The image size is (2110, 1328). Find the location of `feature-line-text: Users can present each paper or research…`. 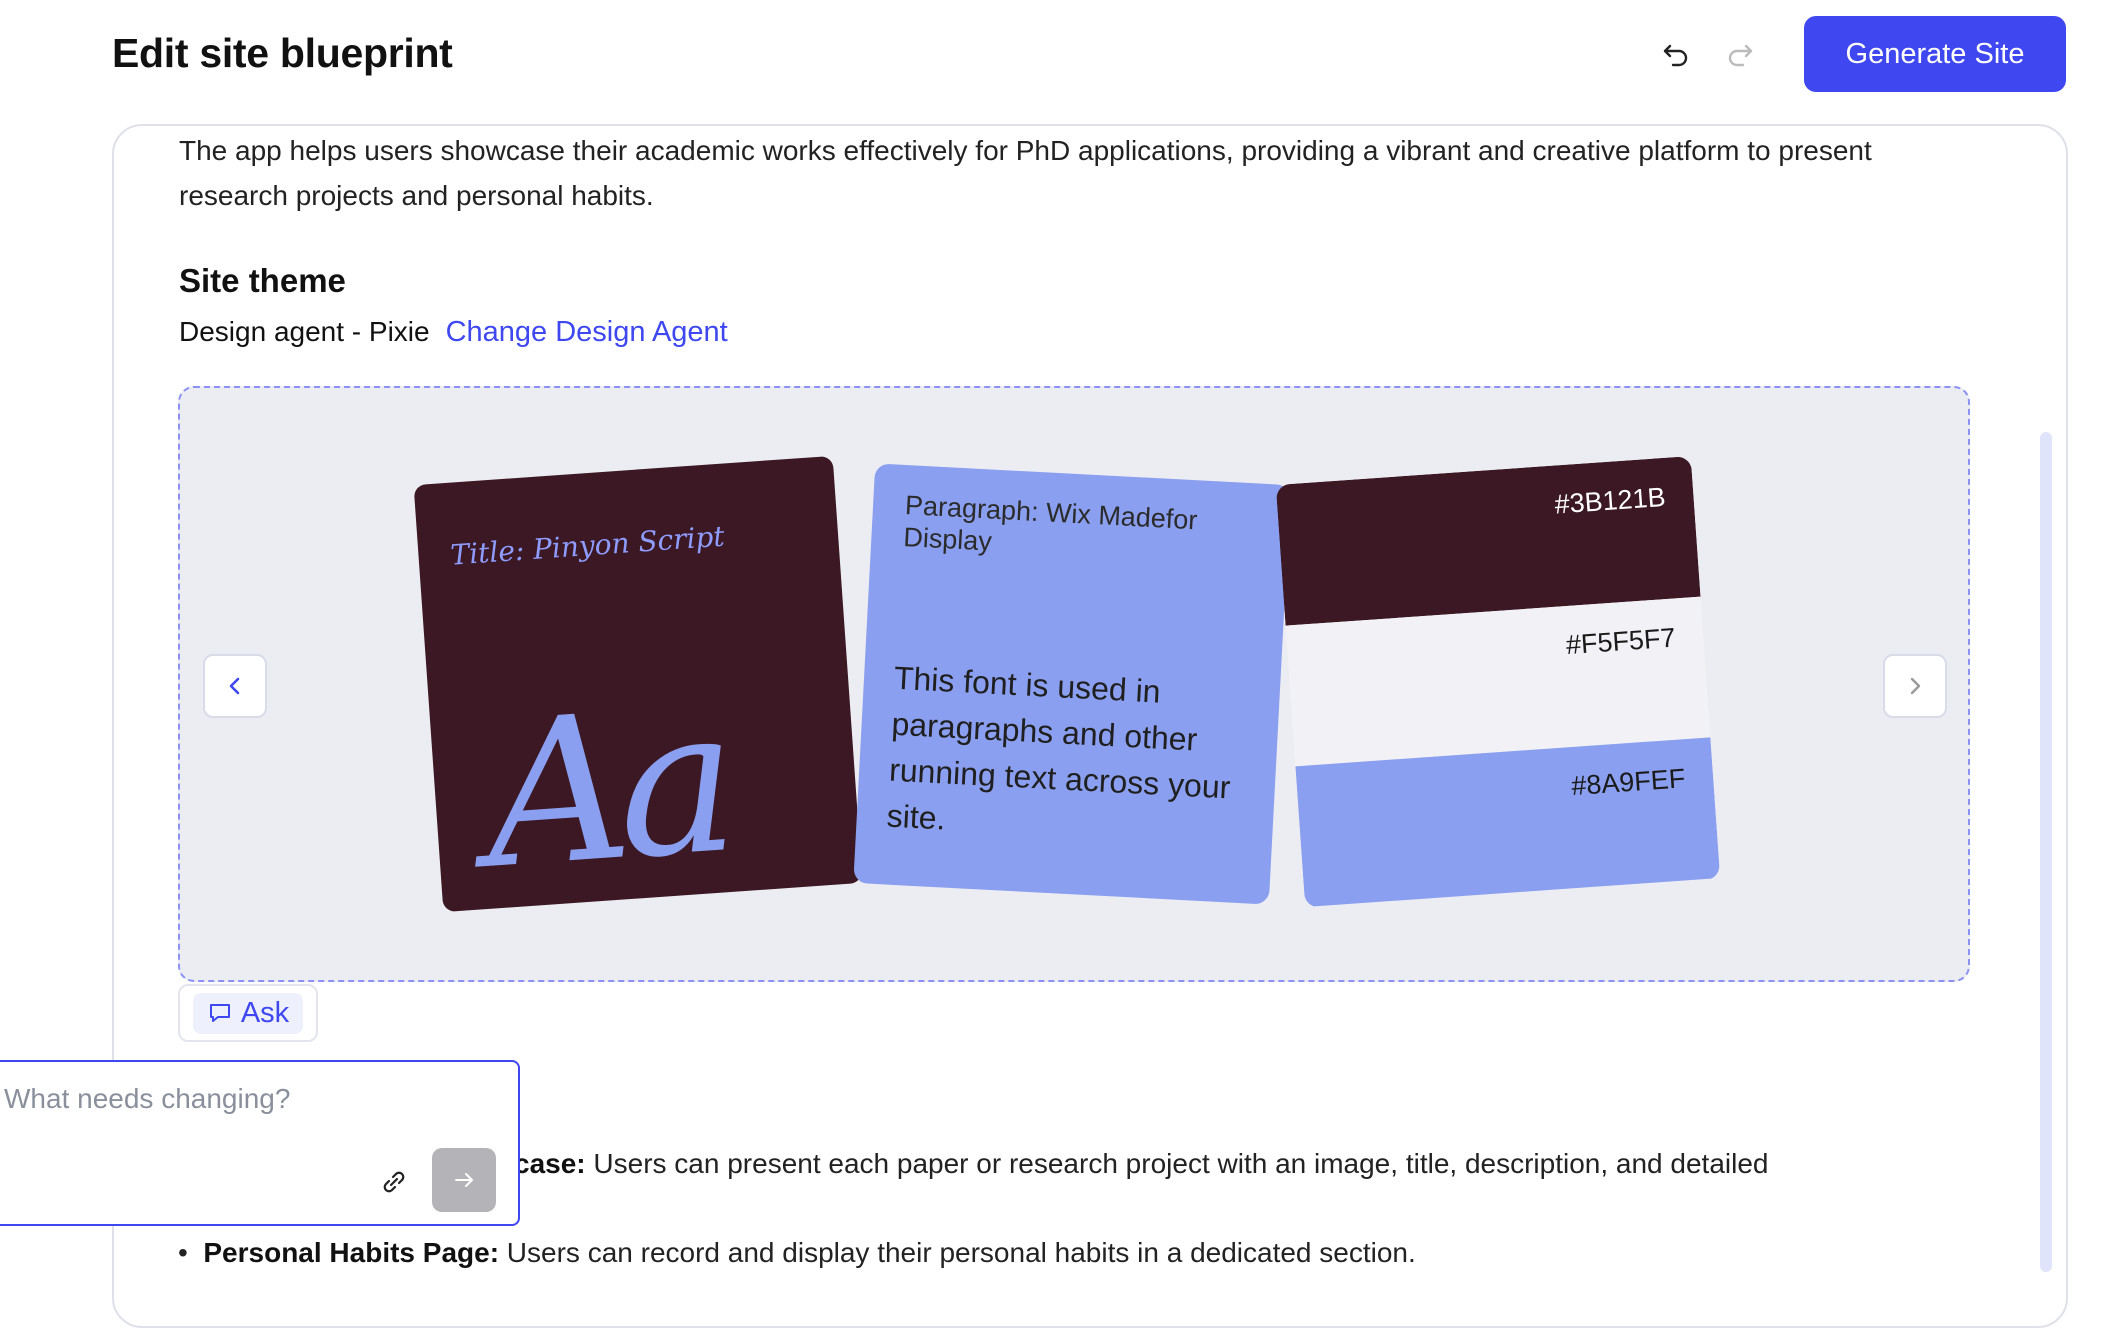

feature-line-text: Users can present each paper or research… is located at coordinates (1177, 1163).